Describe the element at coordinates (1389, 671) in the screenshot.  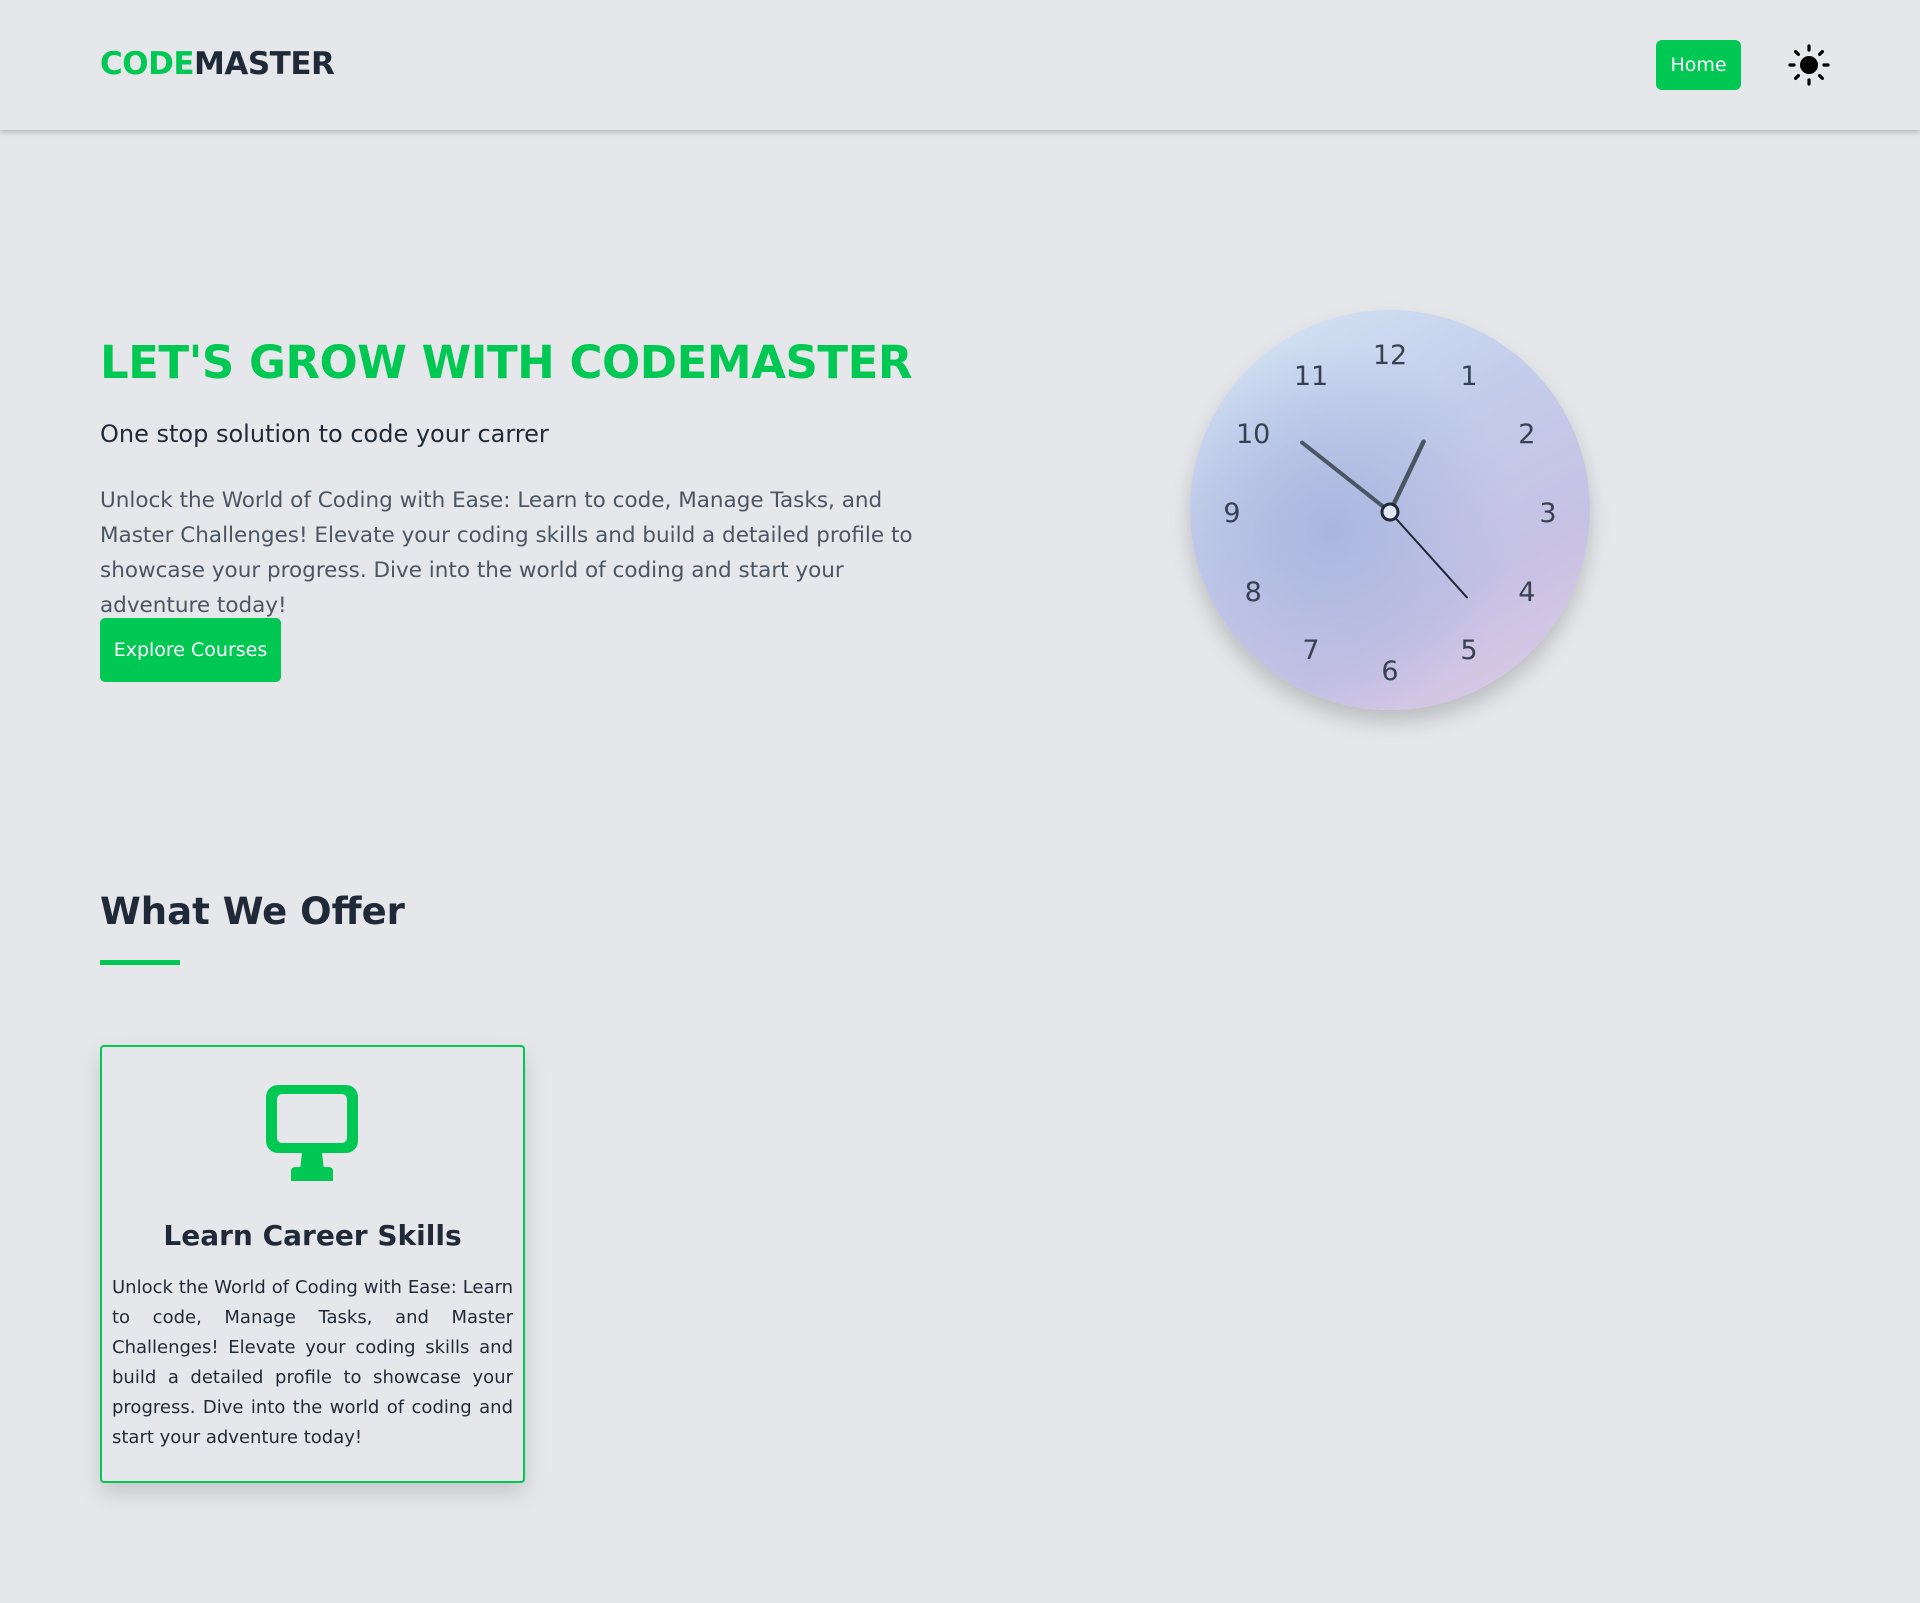
I see `clock-numeral-6: 6` at that location.